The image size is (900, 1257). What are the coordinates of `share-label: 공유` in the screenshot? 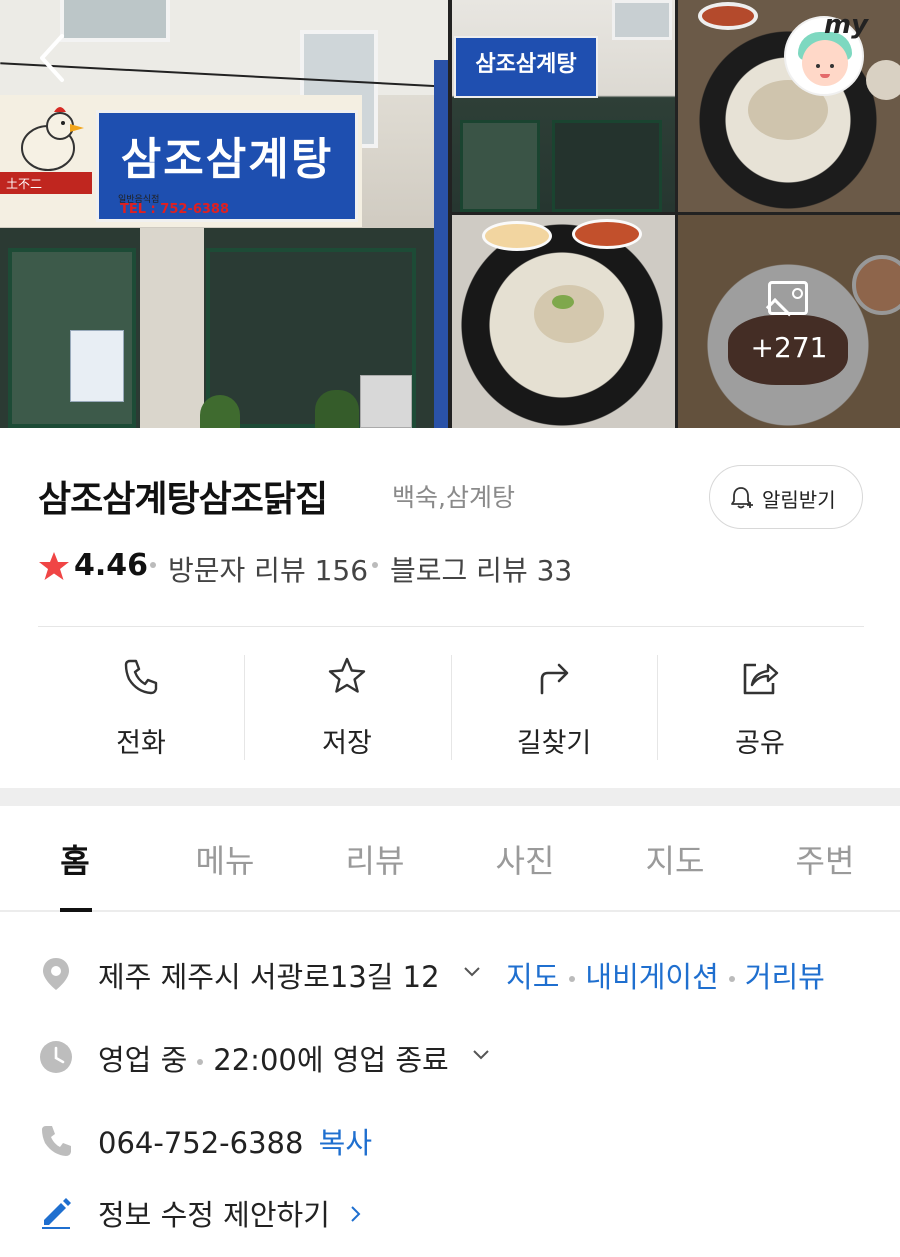 It's located at (760, 743).